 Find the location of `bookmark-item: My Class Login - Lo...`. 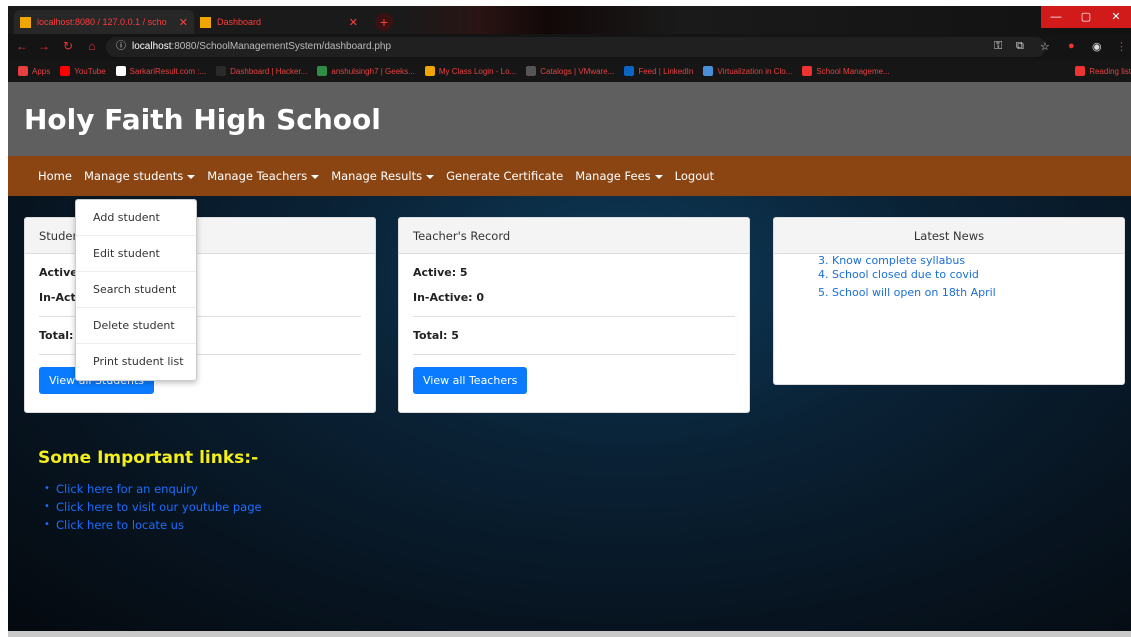

bookmark-item: My Class Login - Lo... is located at coordinates (470, 71).